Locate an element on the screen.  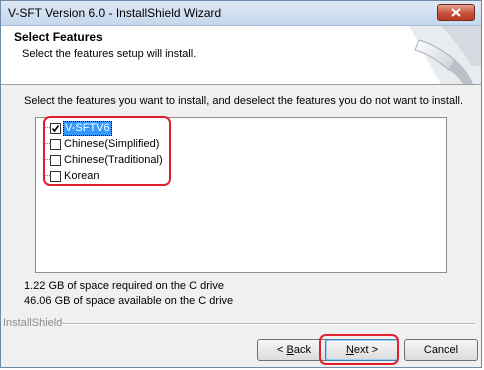
close-button is located at coordinates (456, 12).